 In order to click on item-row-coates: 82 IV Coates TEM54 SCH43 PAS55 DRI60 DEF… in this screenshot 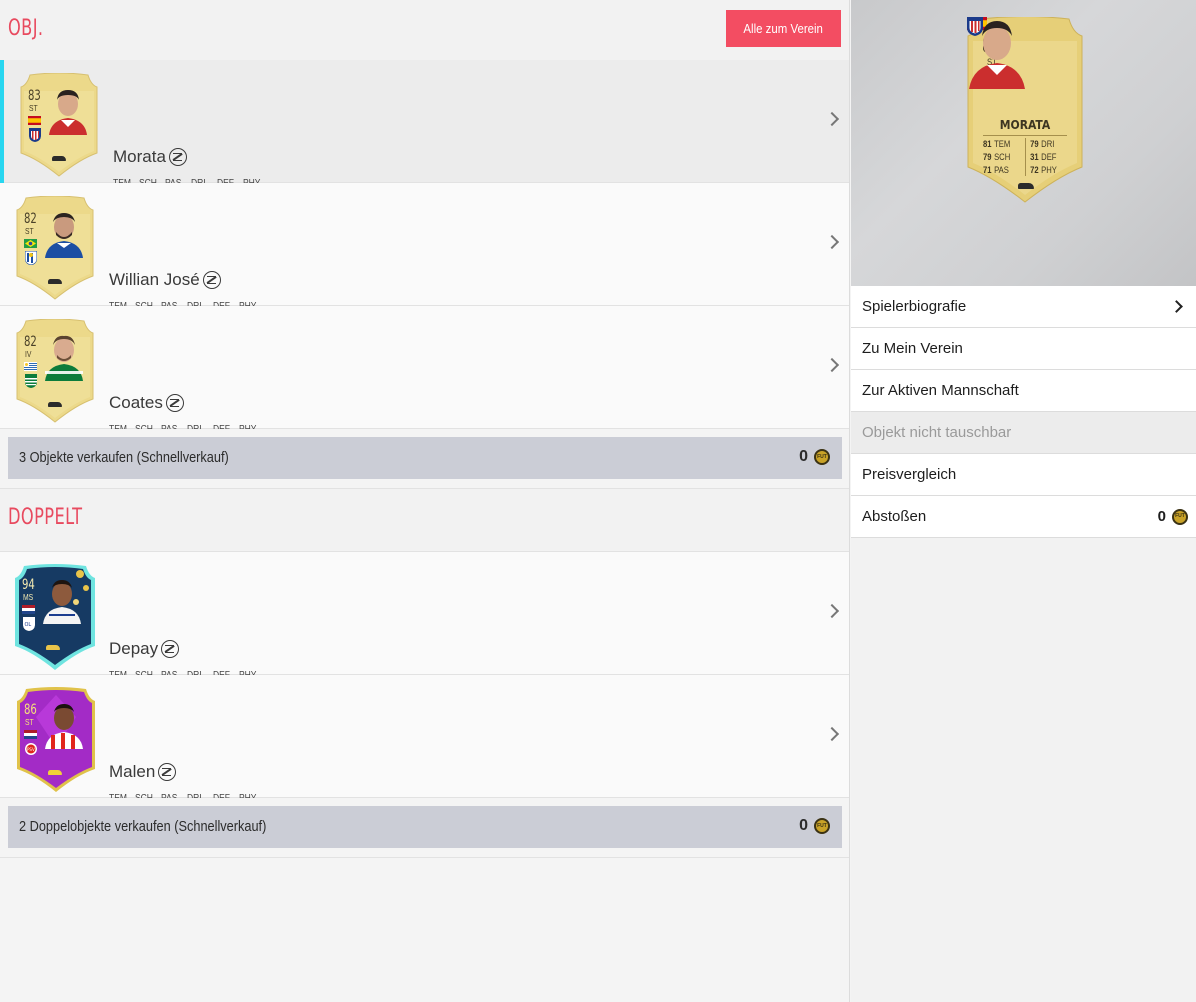, I will do `click(424, 380)`.